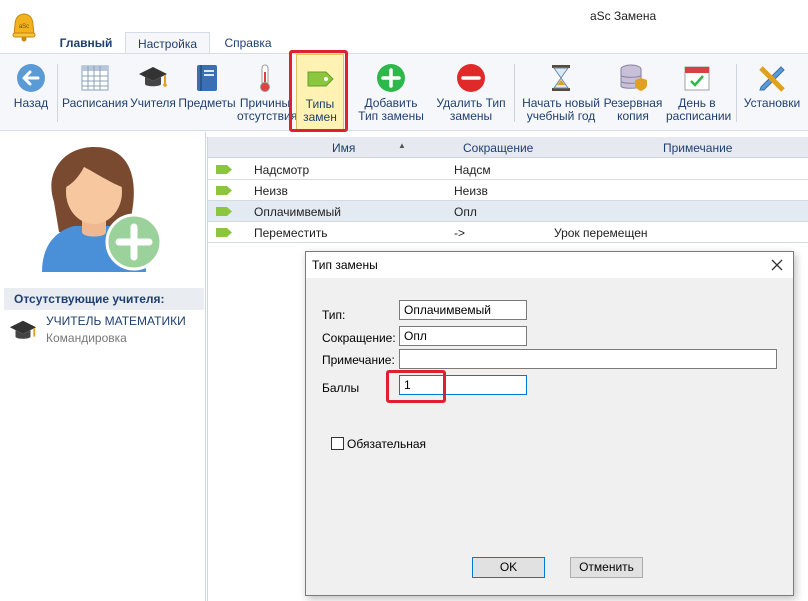 This screenshot has width=808, height=601. Describe the element at coordinates (207, 103) in the screenshot. I see `subjects-button-label: Предметы` at that location.